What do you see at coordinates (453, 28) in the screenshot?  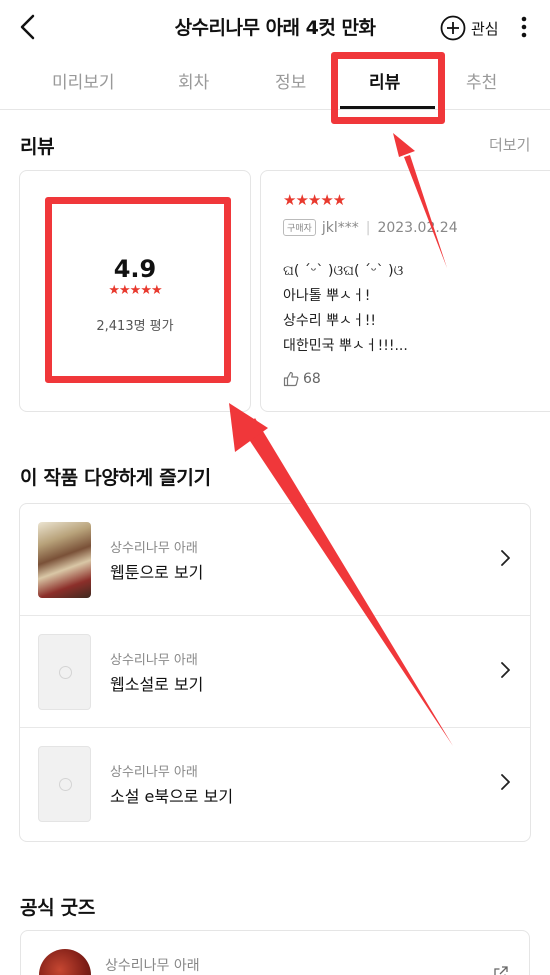 I see `plus-circle-icon` at bounding box center [453, 28].